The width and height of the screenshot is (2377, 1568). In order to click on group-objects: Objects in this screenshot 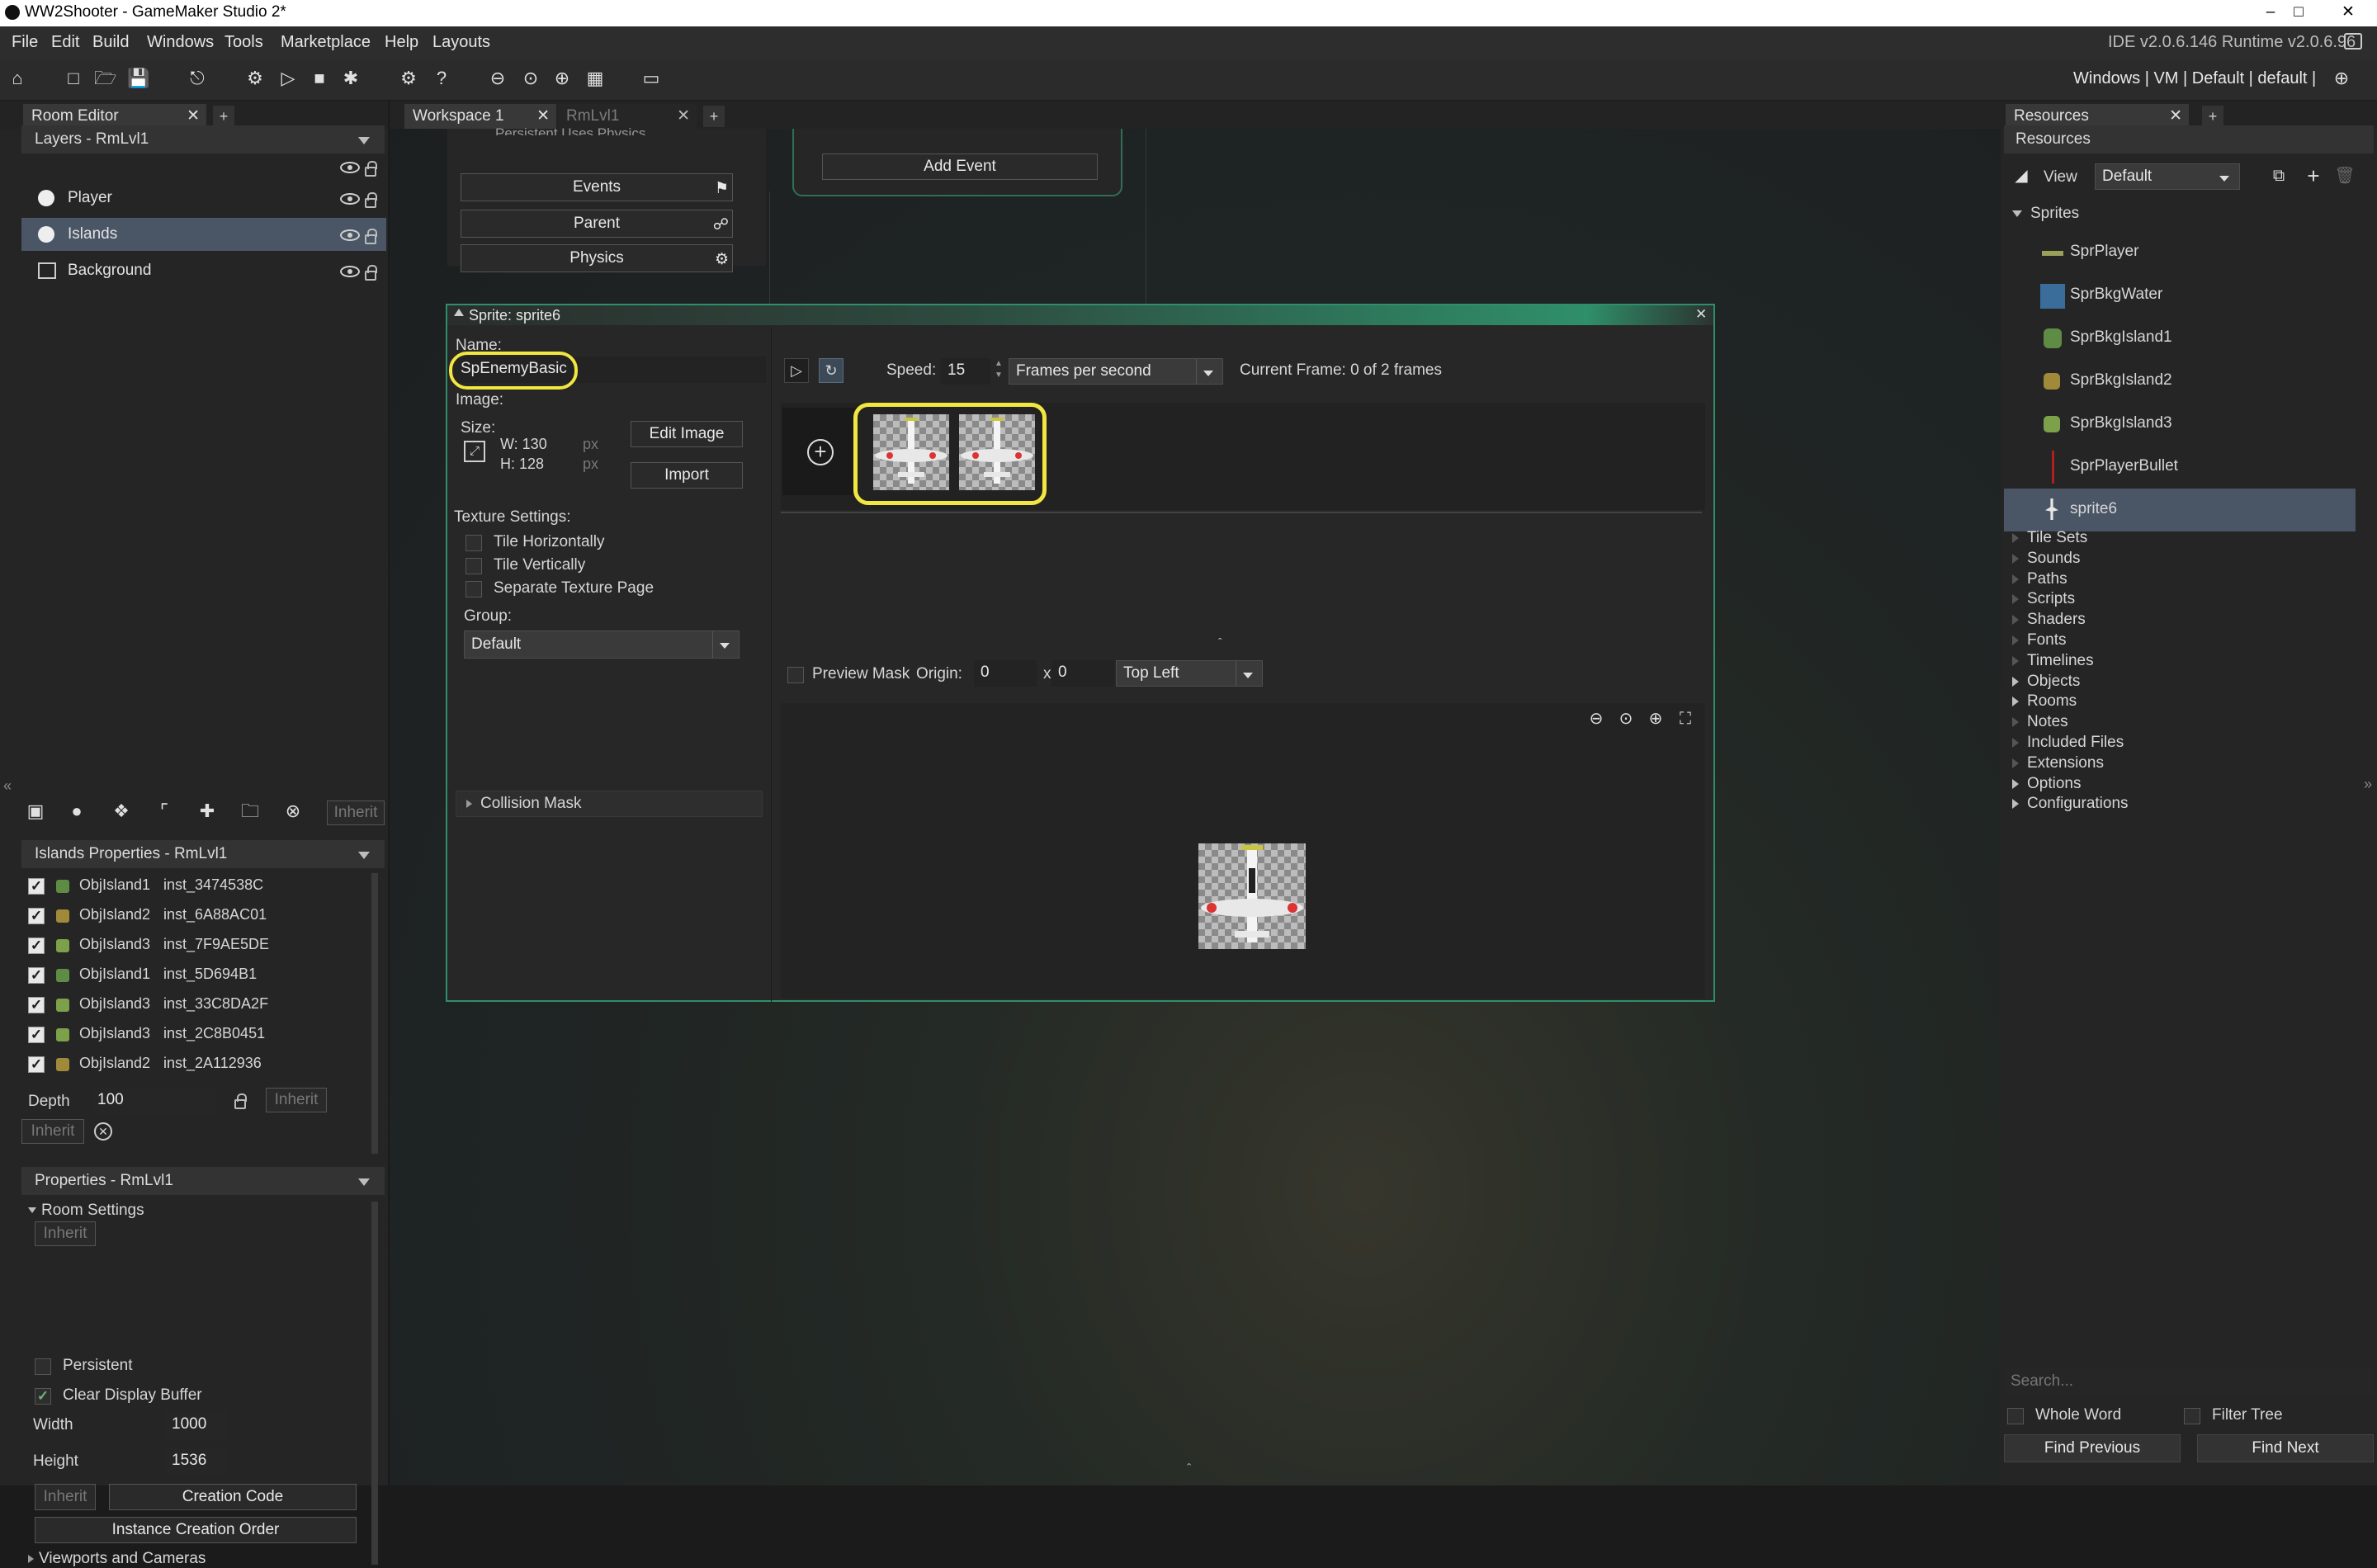, I will do `click(2185, 682)`.